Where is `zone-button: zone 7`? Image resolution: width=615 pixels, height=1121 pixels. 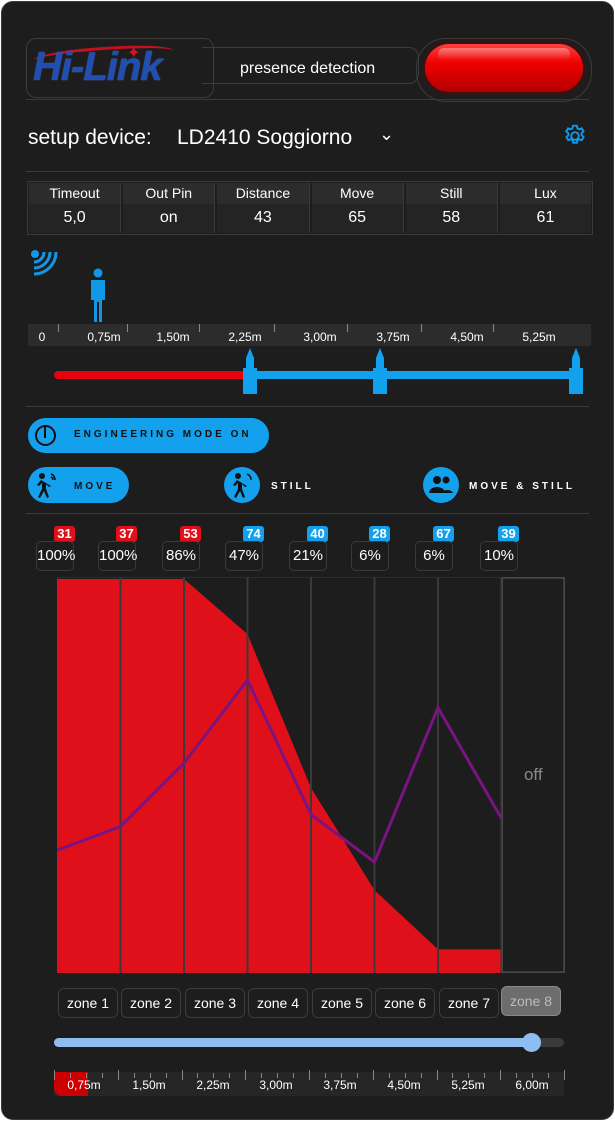 zone-button: zone 7 is located at coordinates (469, 1003).